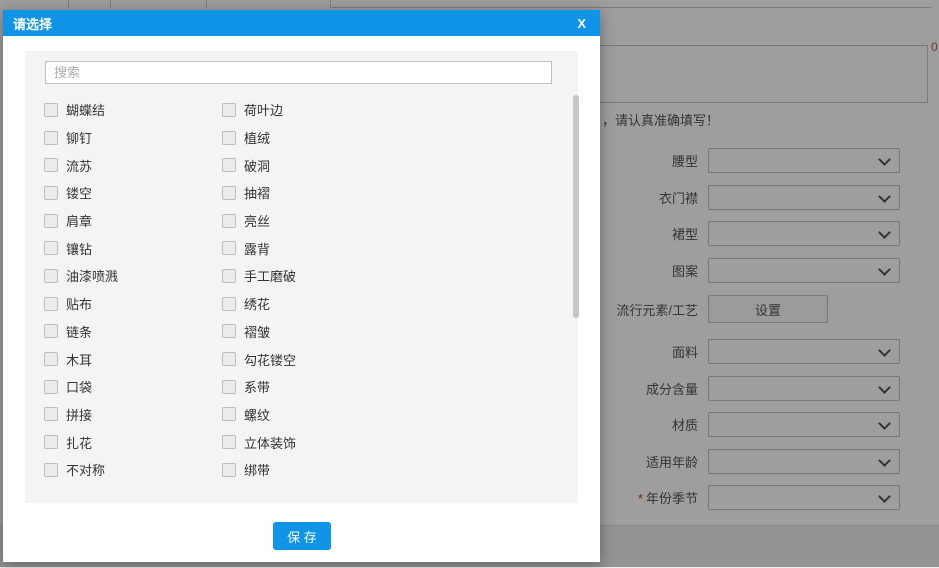  I want to click on option-item: 蝴蝶结, so click(123, 109).